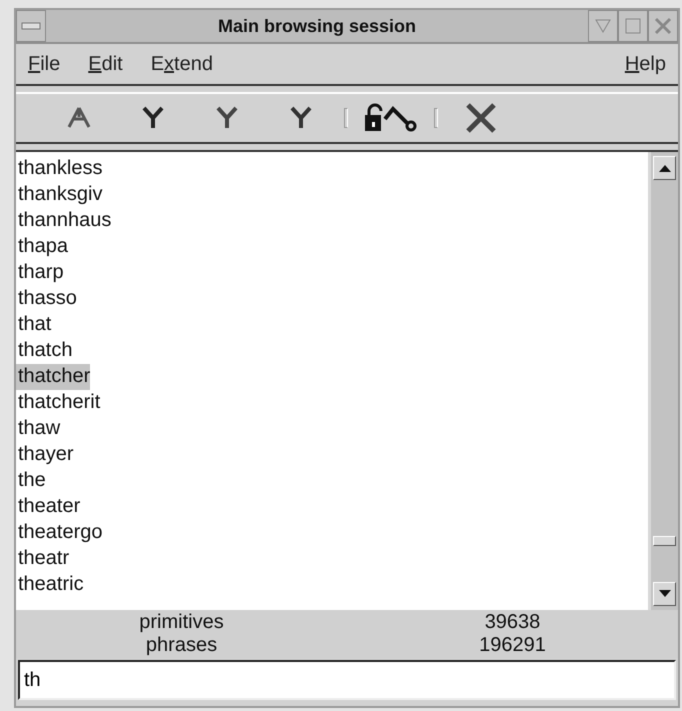 This screenshot has height=711, width=682. What do you see at coordinates (181, 622) in the screenshot?
I see `stat-label: primitives` at bounding box center [181, 622].